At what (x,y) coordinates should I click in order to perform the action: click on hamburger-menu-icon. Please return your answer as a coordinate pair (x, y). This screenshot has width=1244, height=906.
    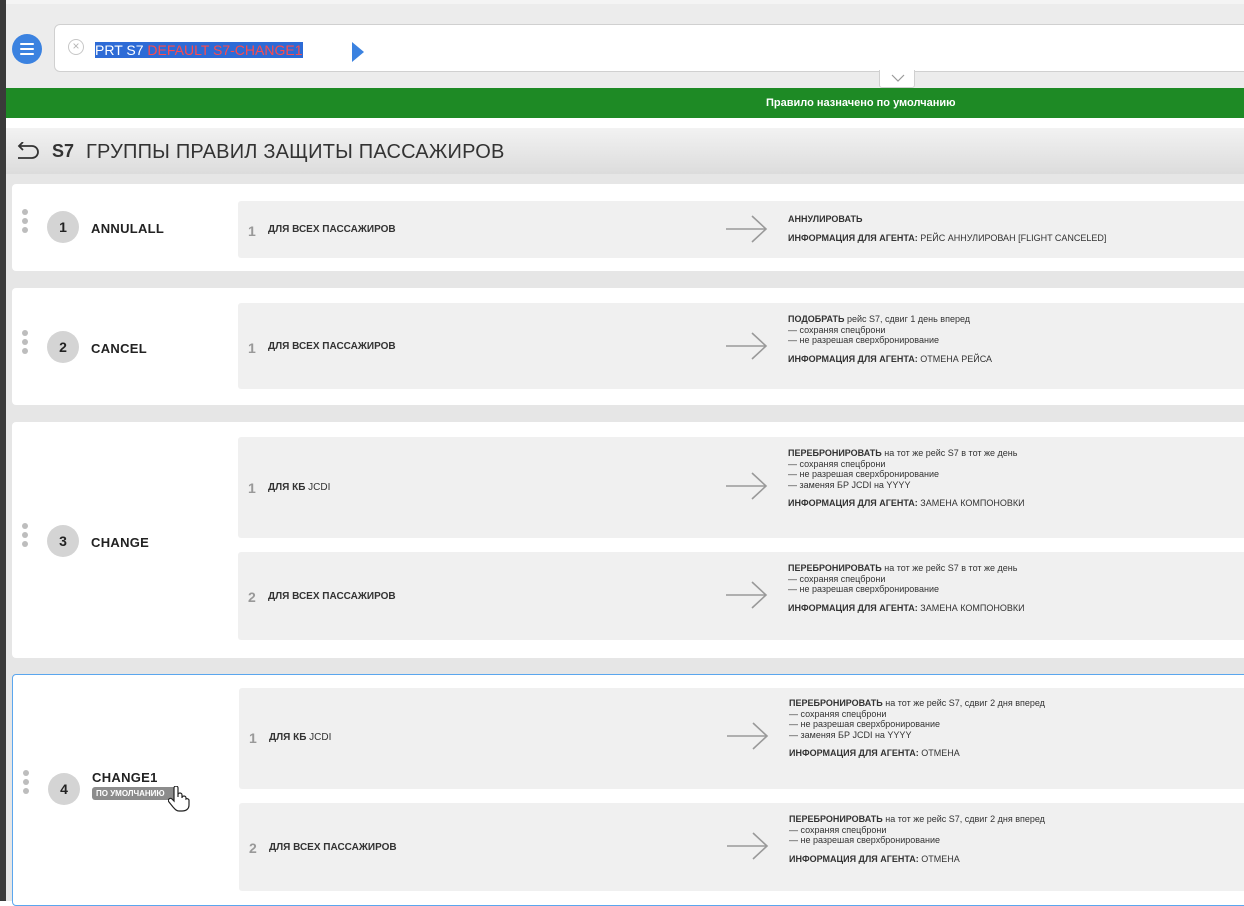
    Looking at the image, I should click on (27, 49).